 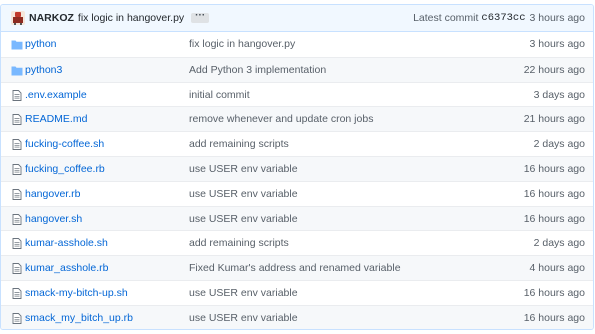 What do you see at coordinates (219, 95) in the screenshot?
I see `commit-message-link: initial commit` at bounding box center [219, 95].